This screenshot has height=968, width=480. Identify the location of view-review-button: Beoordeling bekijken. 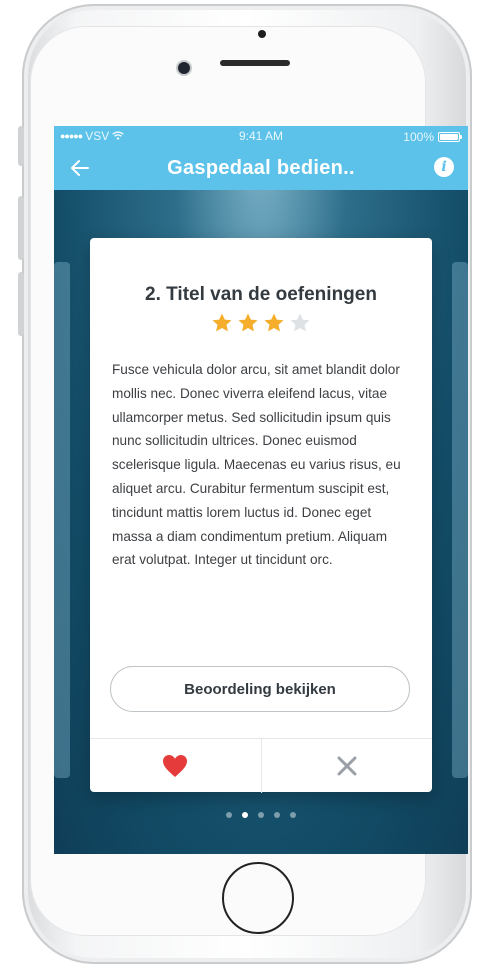
(260, 689).